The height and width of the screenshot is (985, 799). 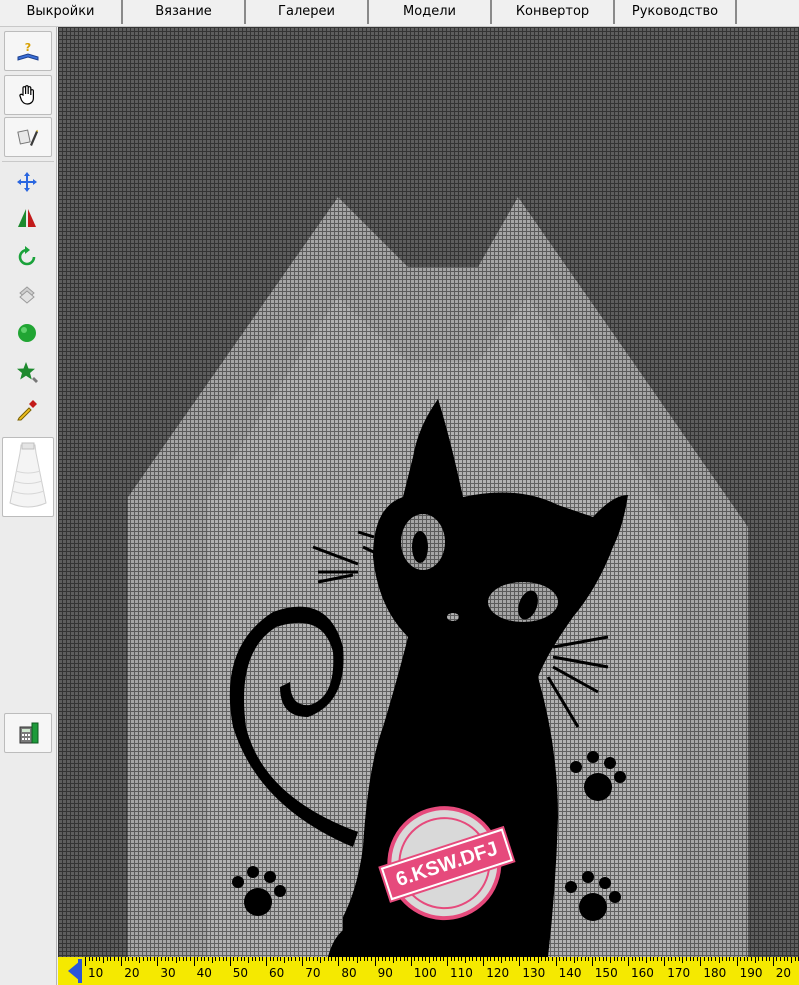 I want to click on color-picker-icon, so click(x=27, y=410).